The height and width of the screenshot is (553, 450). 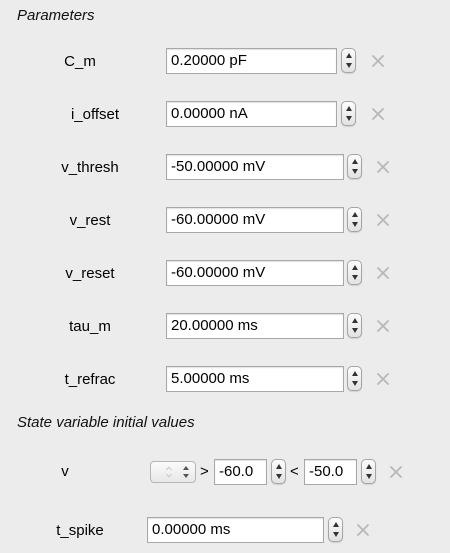 What do you see at coordinates (80, 530) in the screenshot?
I see `state-label-t_spike: t_spike` at bounding box center [80, 530].